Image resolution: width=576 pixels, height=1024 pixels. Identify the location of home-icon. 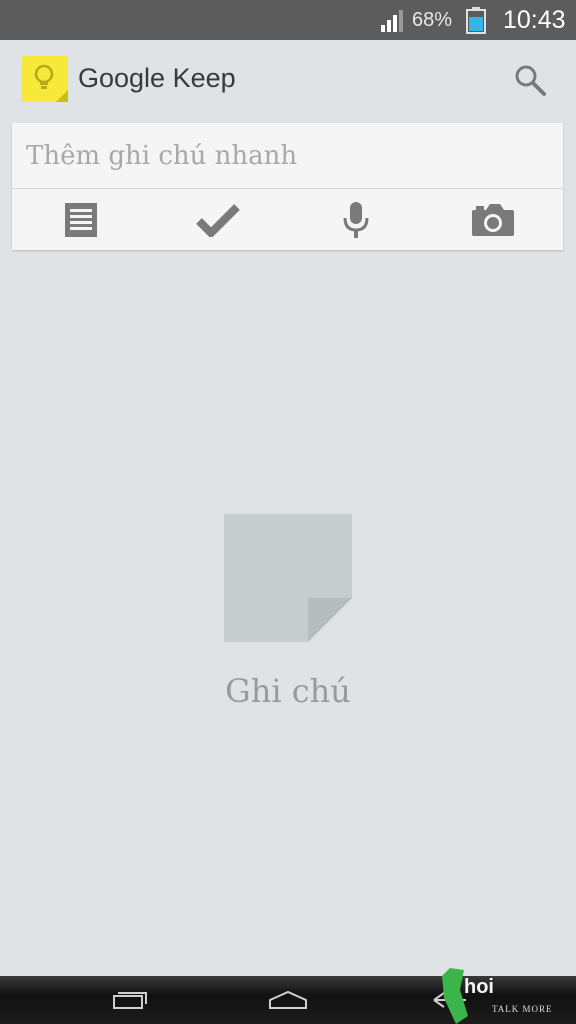
(288, 999).